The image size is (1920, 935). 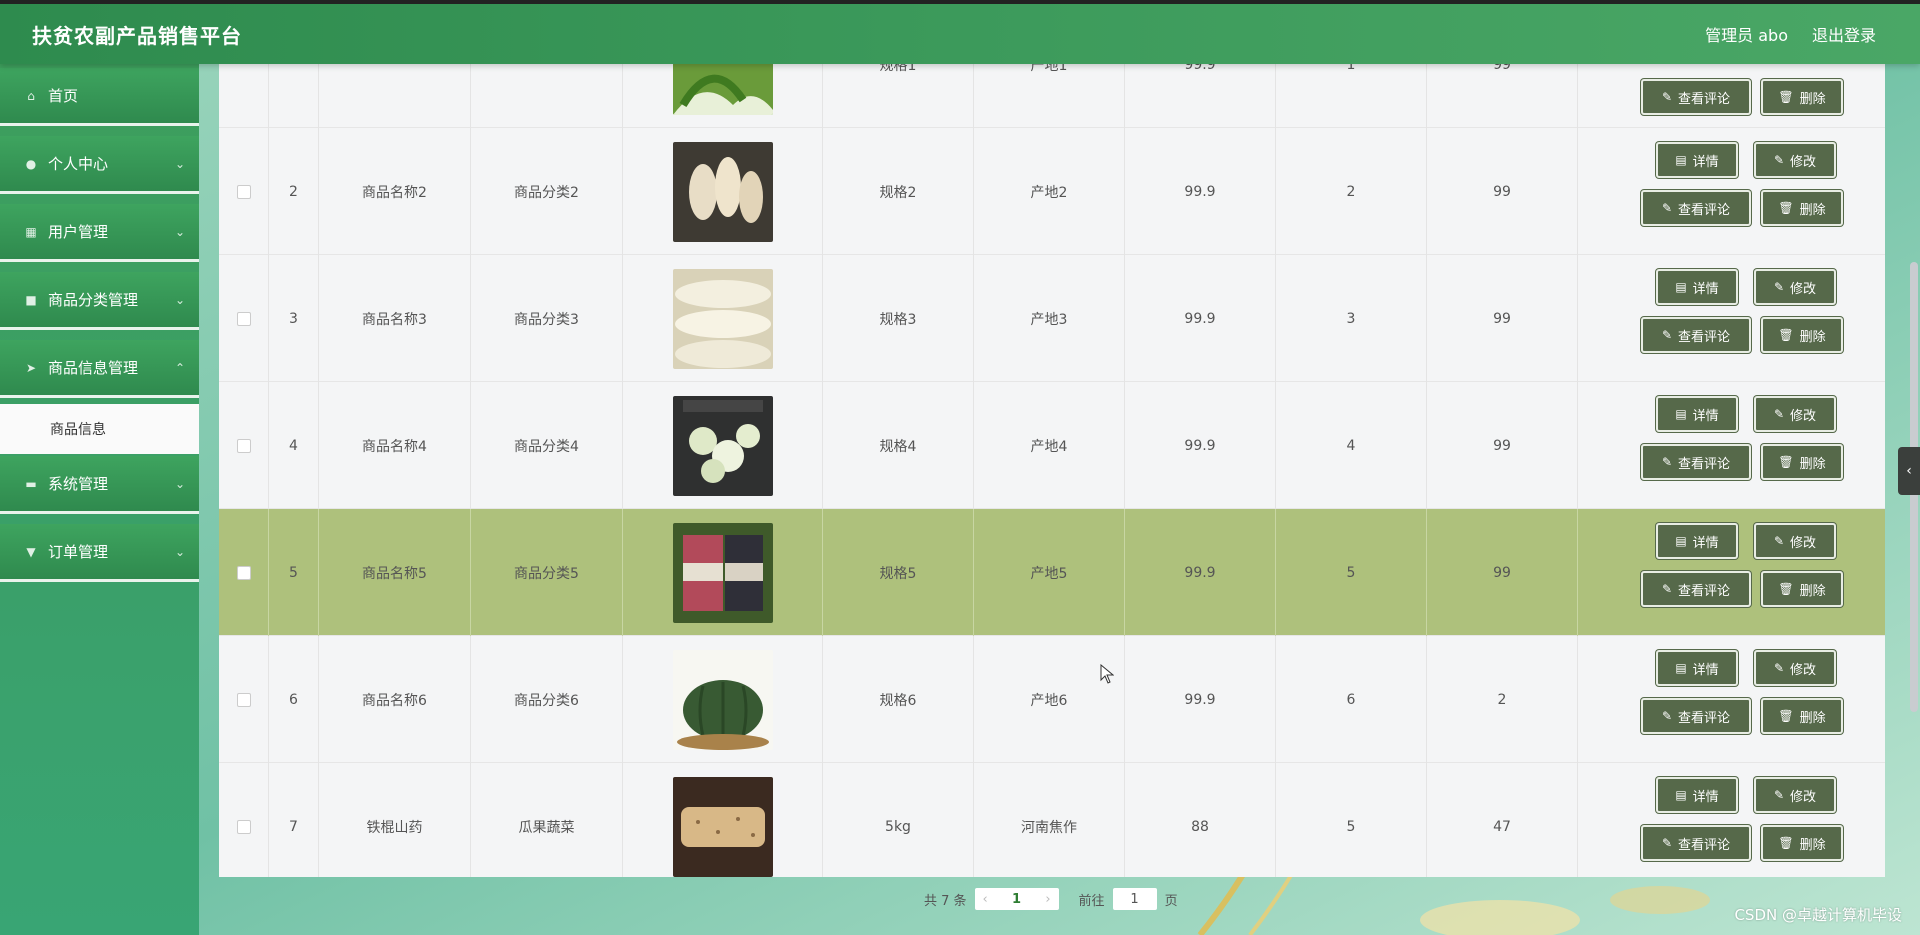 I want to click on sidebar-item-home: ⌂ 首页, so click(x=99, y=97).